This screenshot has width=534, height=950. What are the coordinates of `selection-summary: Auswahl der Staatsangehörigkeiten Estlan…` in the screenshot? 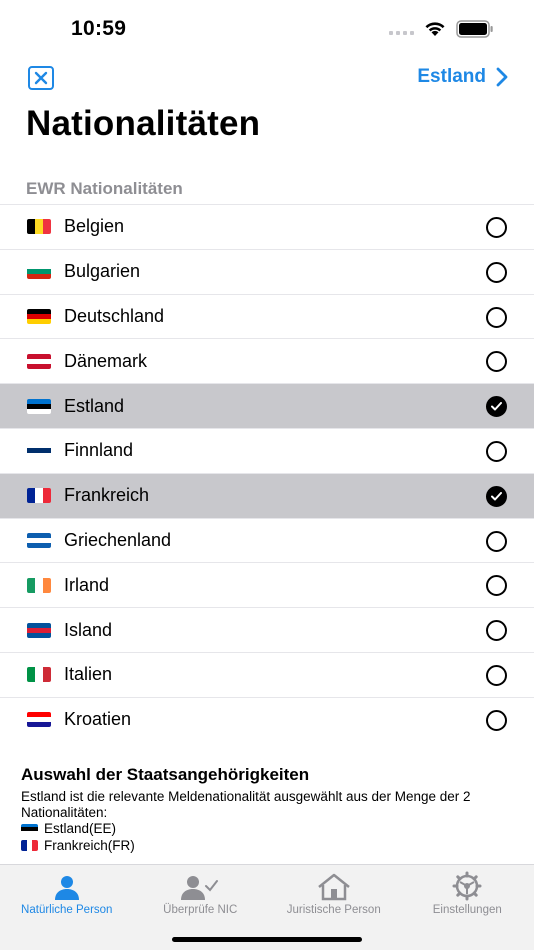 It's located at (267, 801).